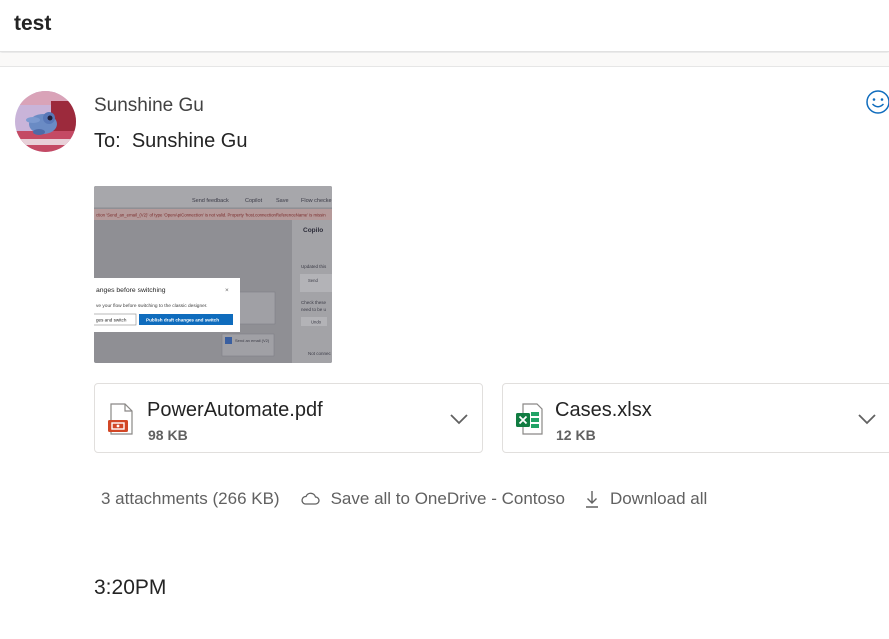  Describe the element at coordinates (313, 280) in the screenshot. I see `thumb-side-line: Send` at that location.